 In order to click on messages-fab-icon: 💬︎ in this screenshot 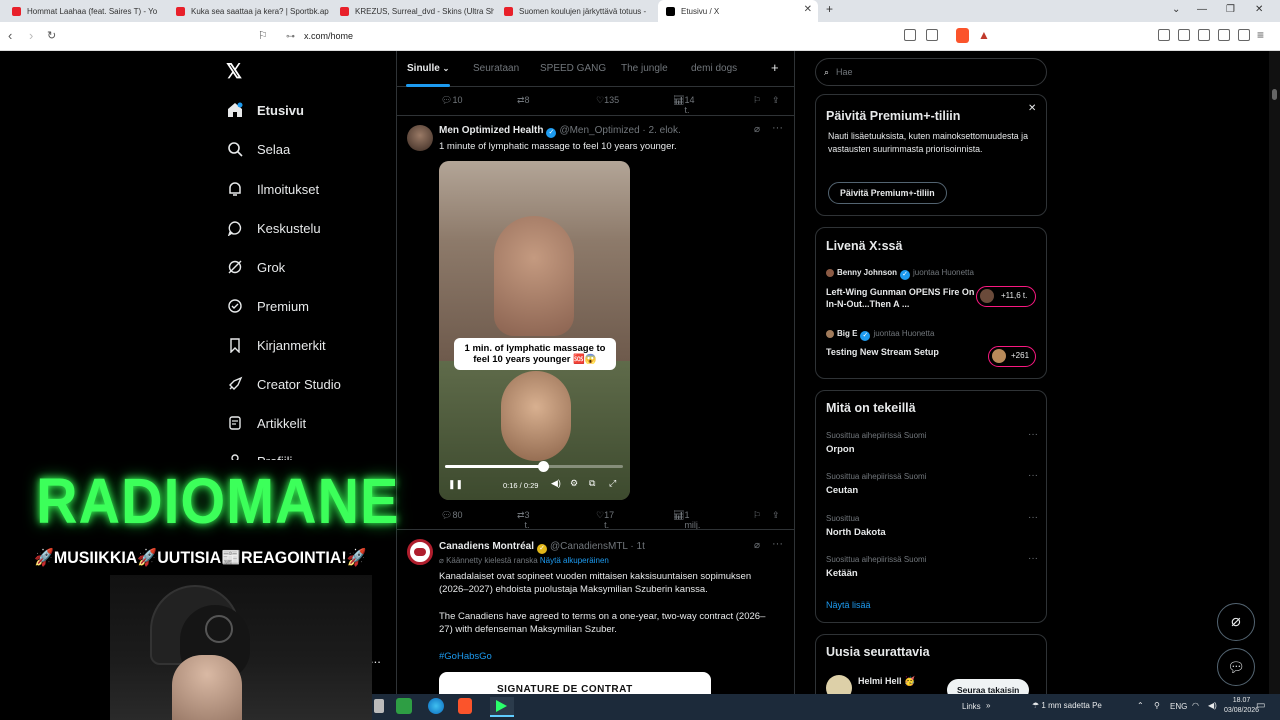, I will do `click(1236, 667)`.